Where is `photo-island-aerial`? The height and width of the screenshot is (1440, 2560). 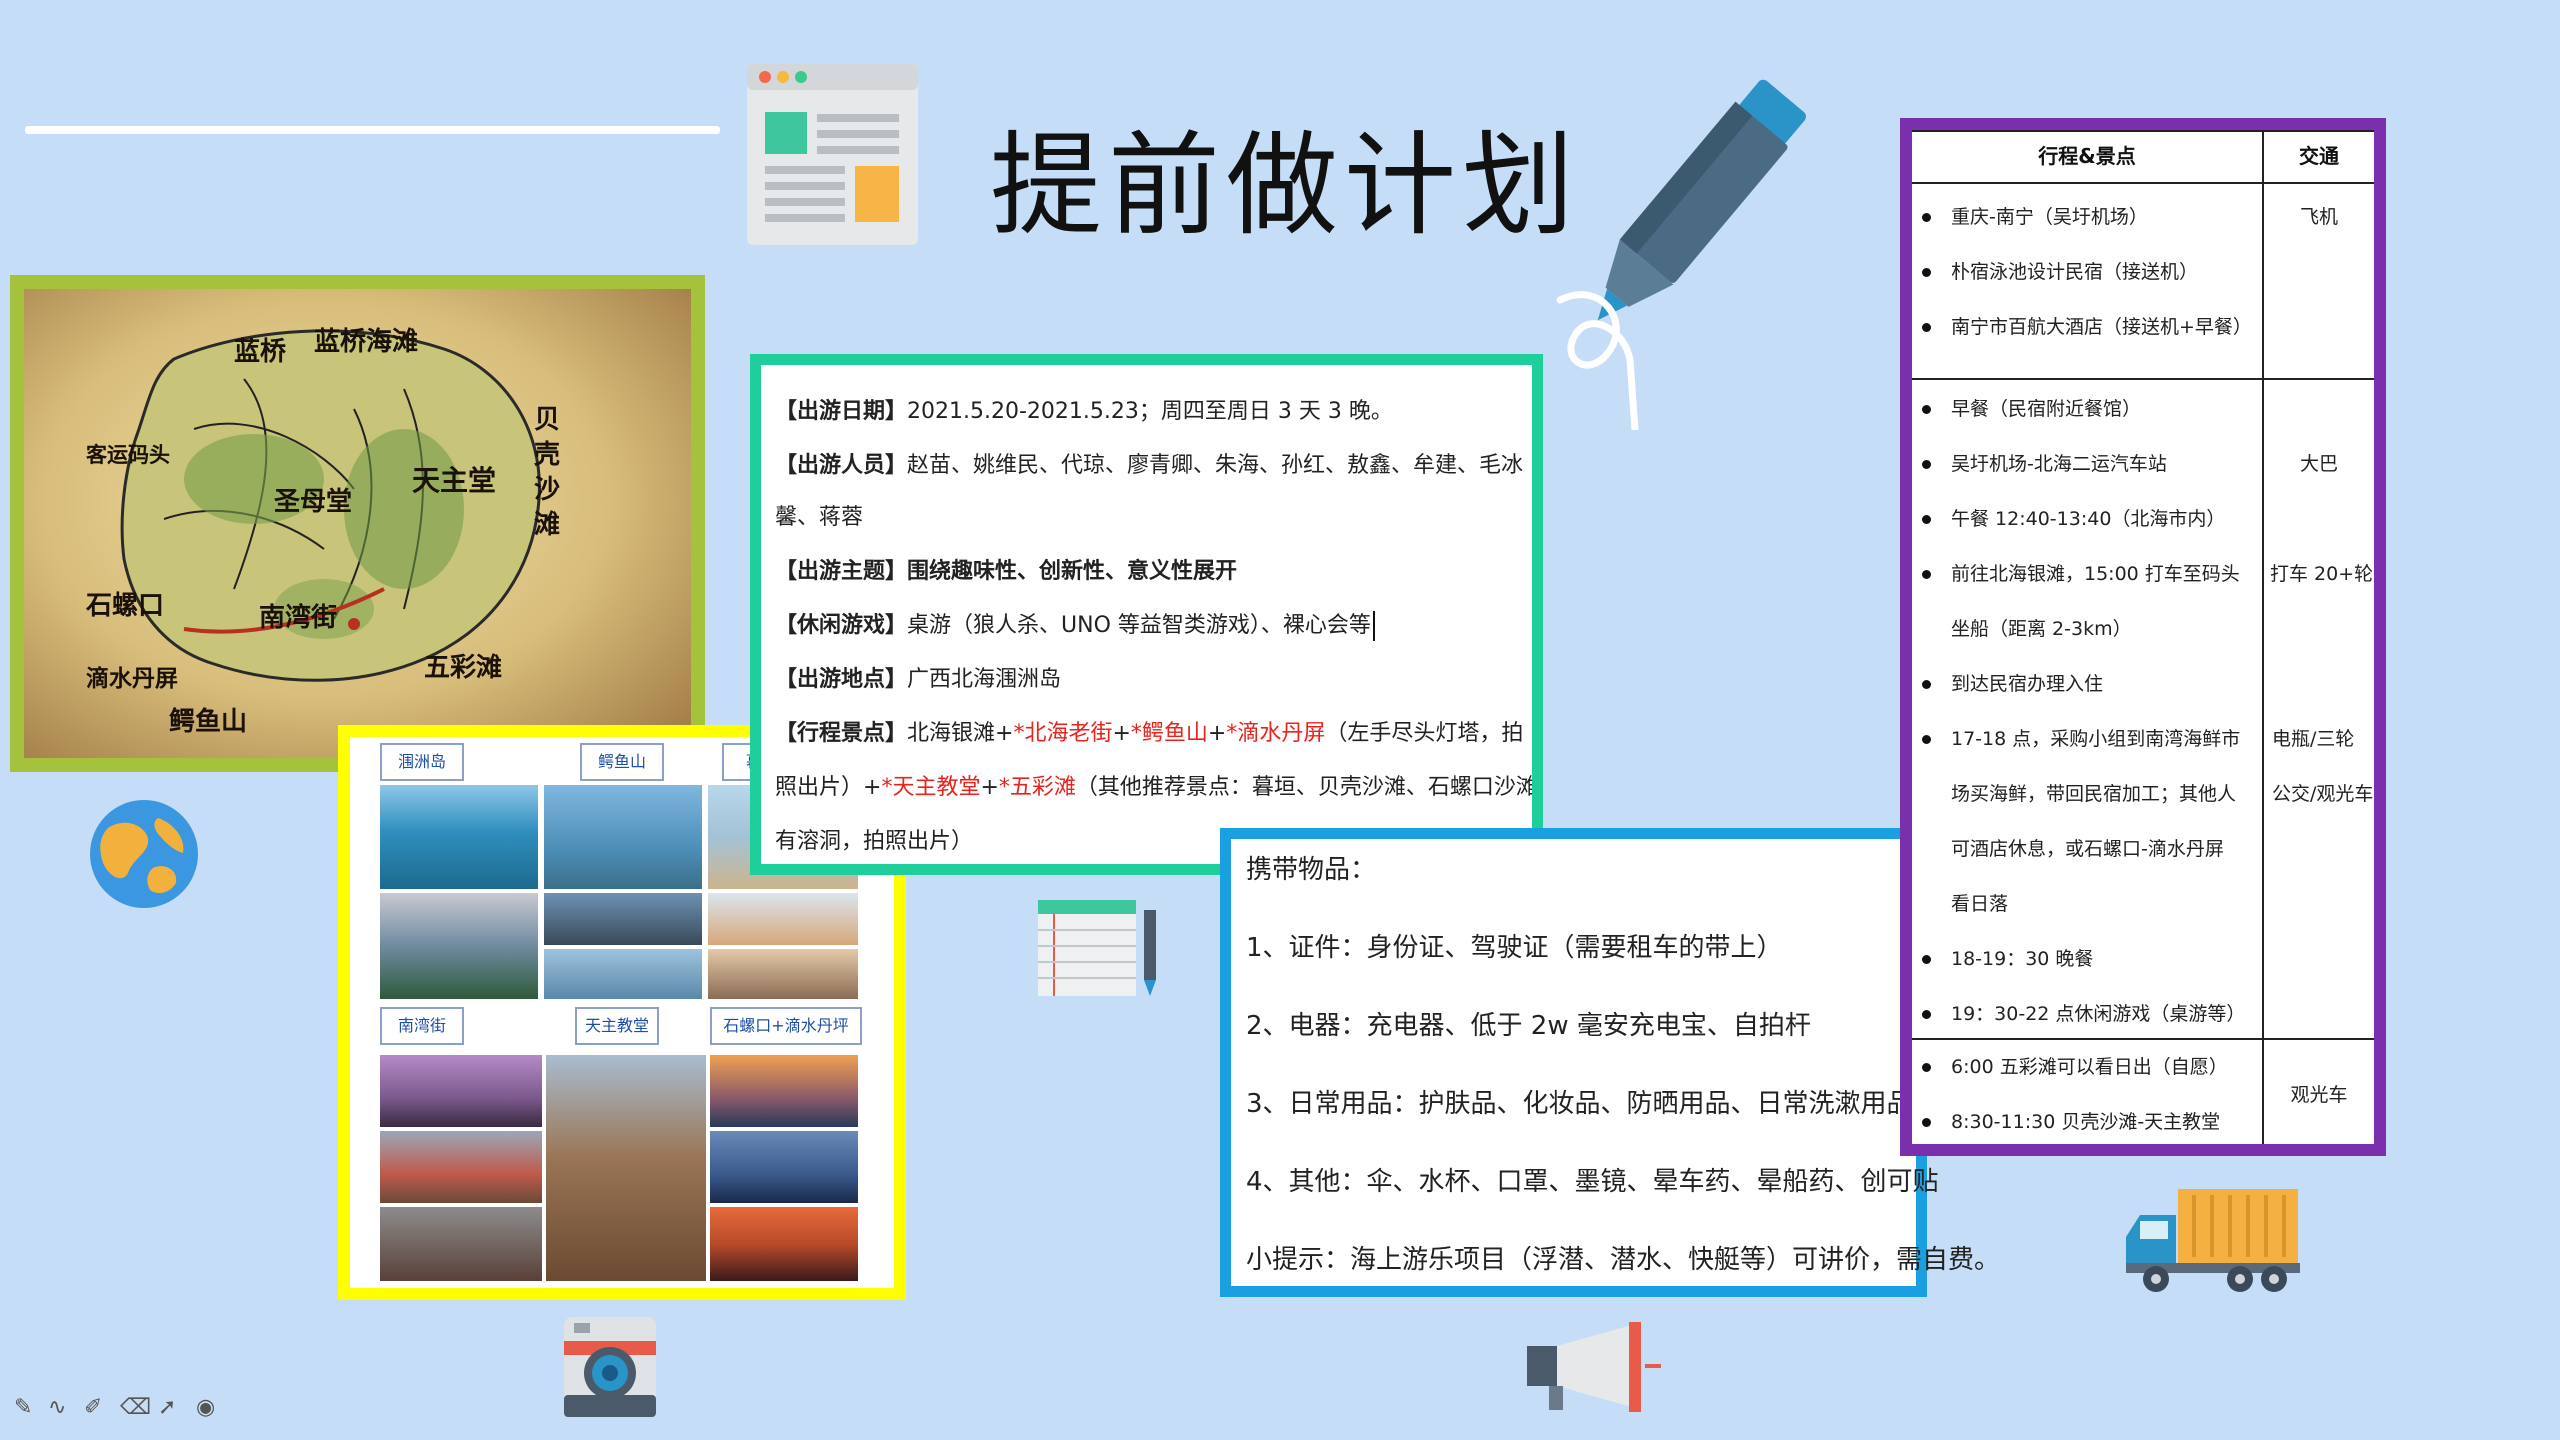 photo-island-aerial is located at coordinates (459, 837).